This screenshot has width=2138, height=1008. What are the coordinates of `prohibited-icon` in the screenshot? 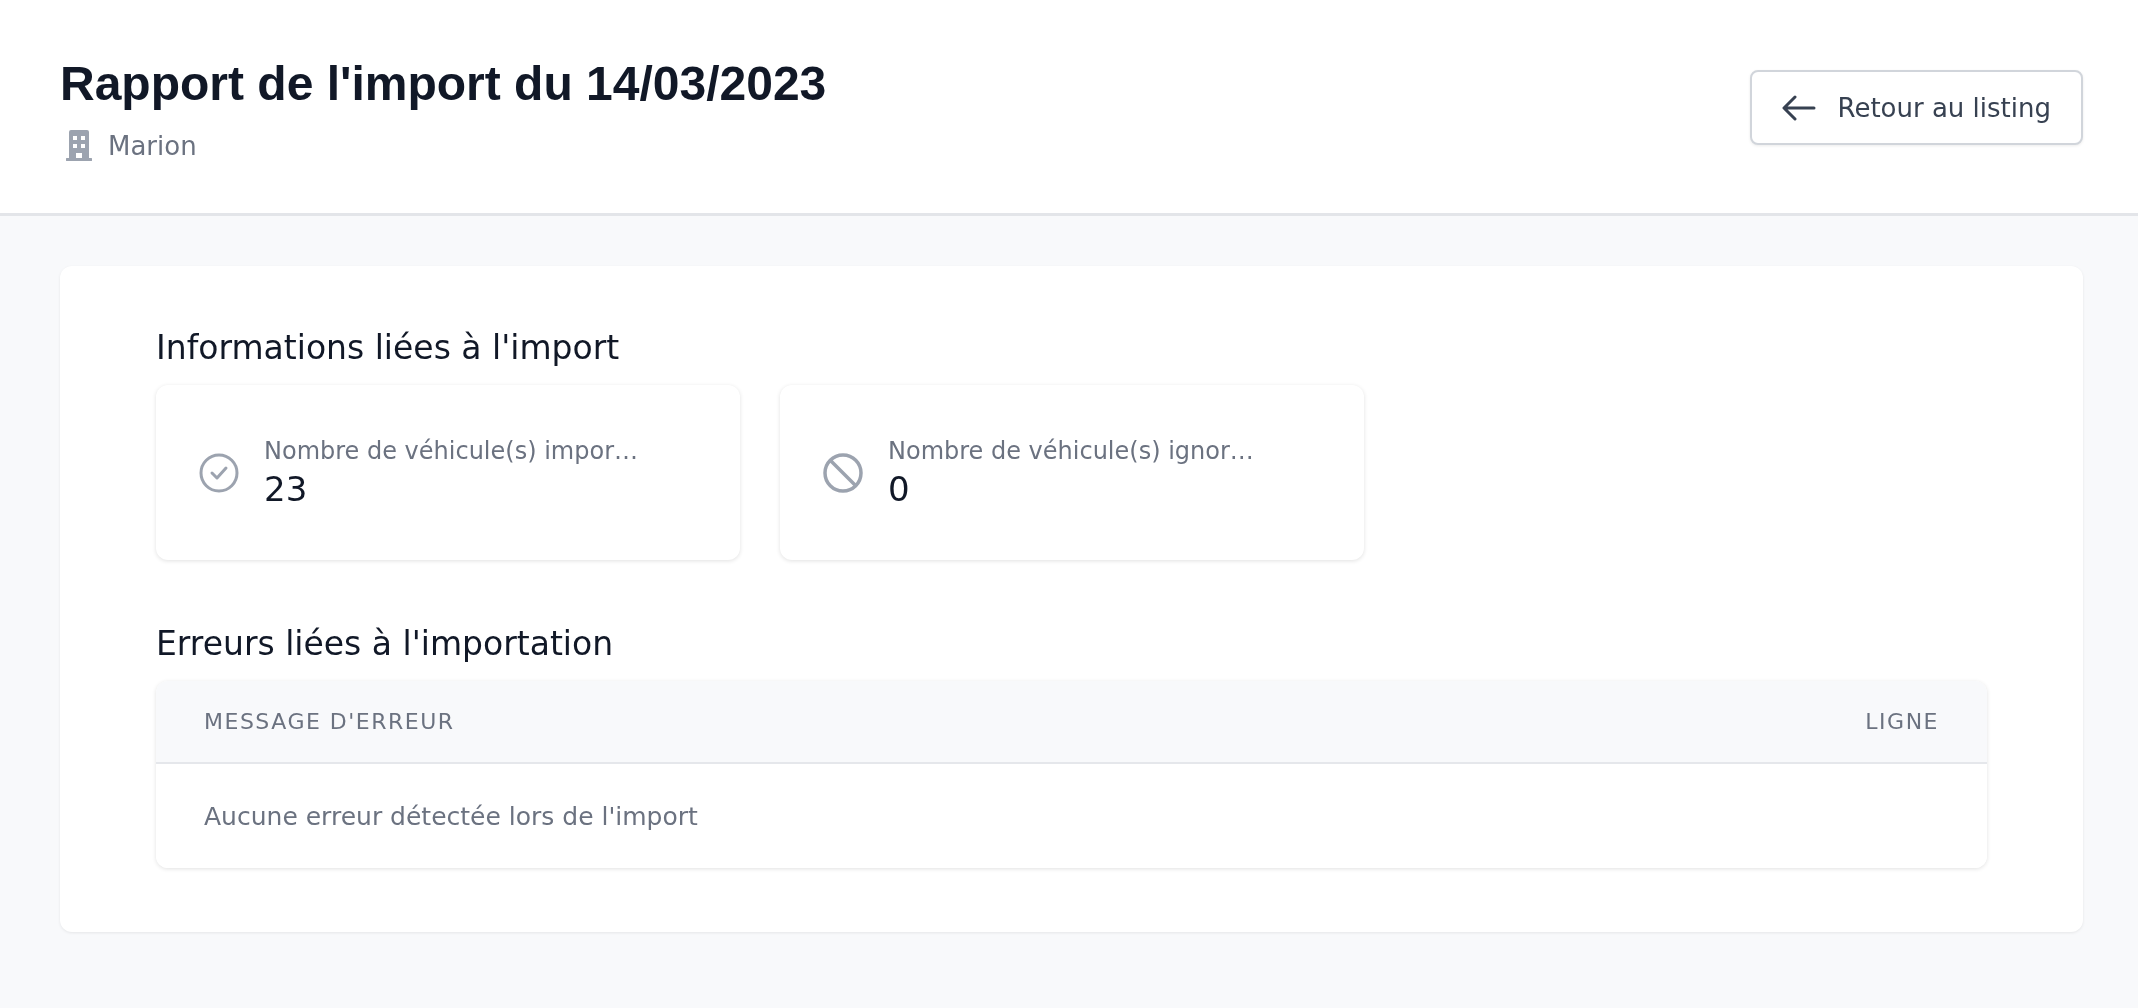 It's located at (843, 472).